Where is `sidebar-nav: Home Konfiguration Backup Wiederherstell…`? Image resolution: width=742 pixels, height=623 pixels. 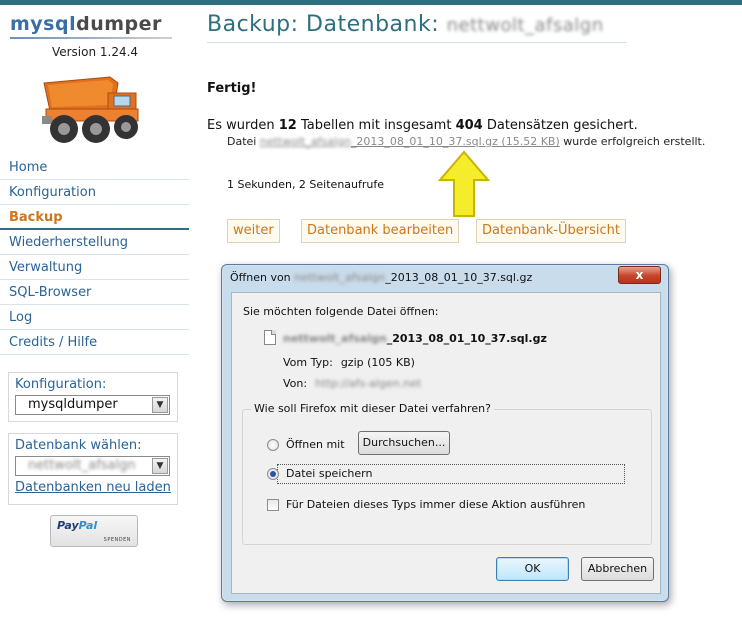 sidebar-nav: Home Konfiguration Backup Wiederherstell… is located at coordinates (94, 255).